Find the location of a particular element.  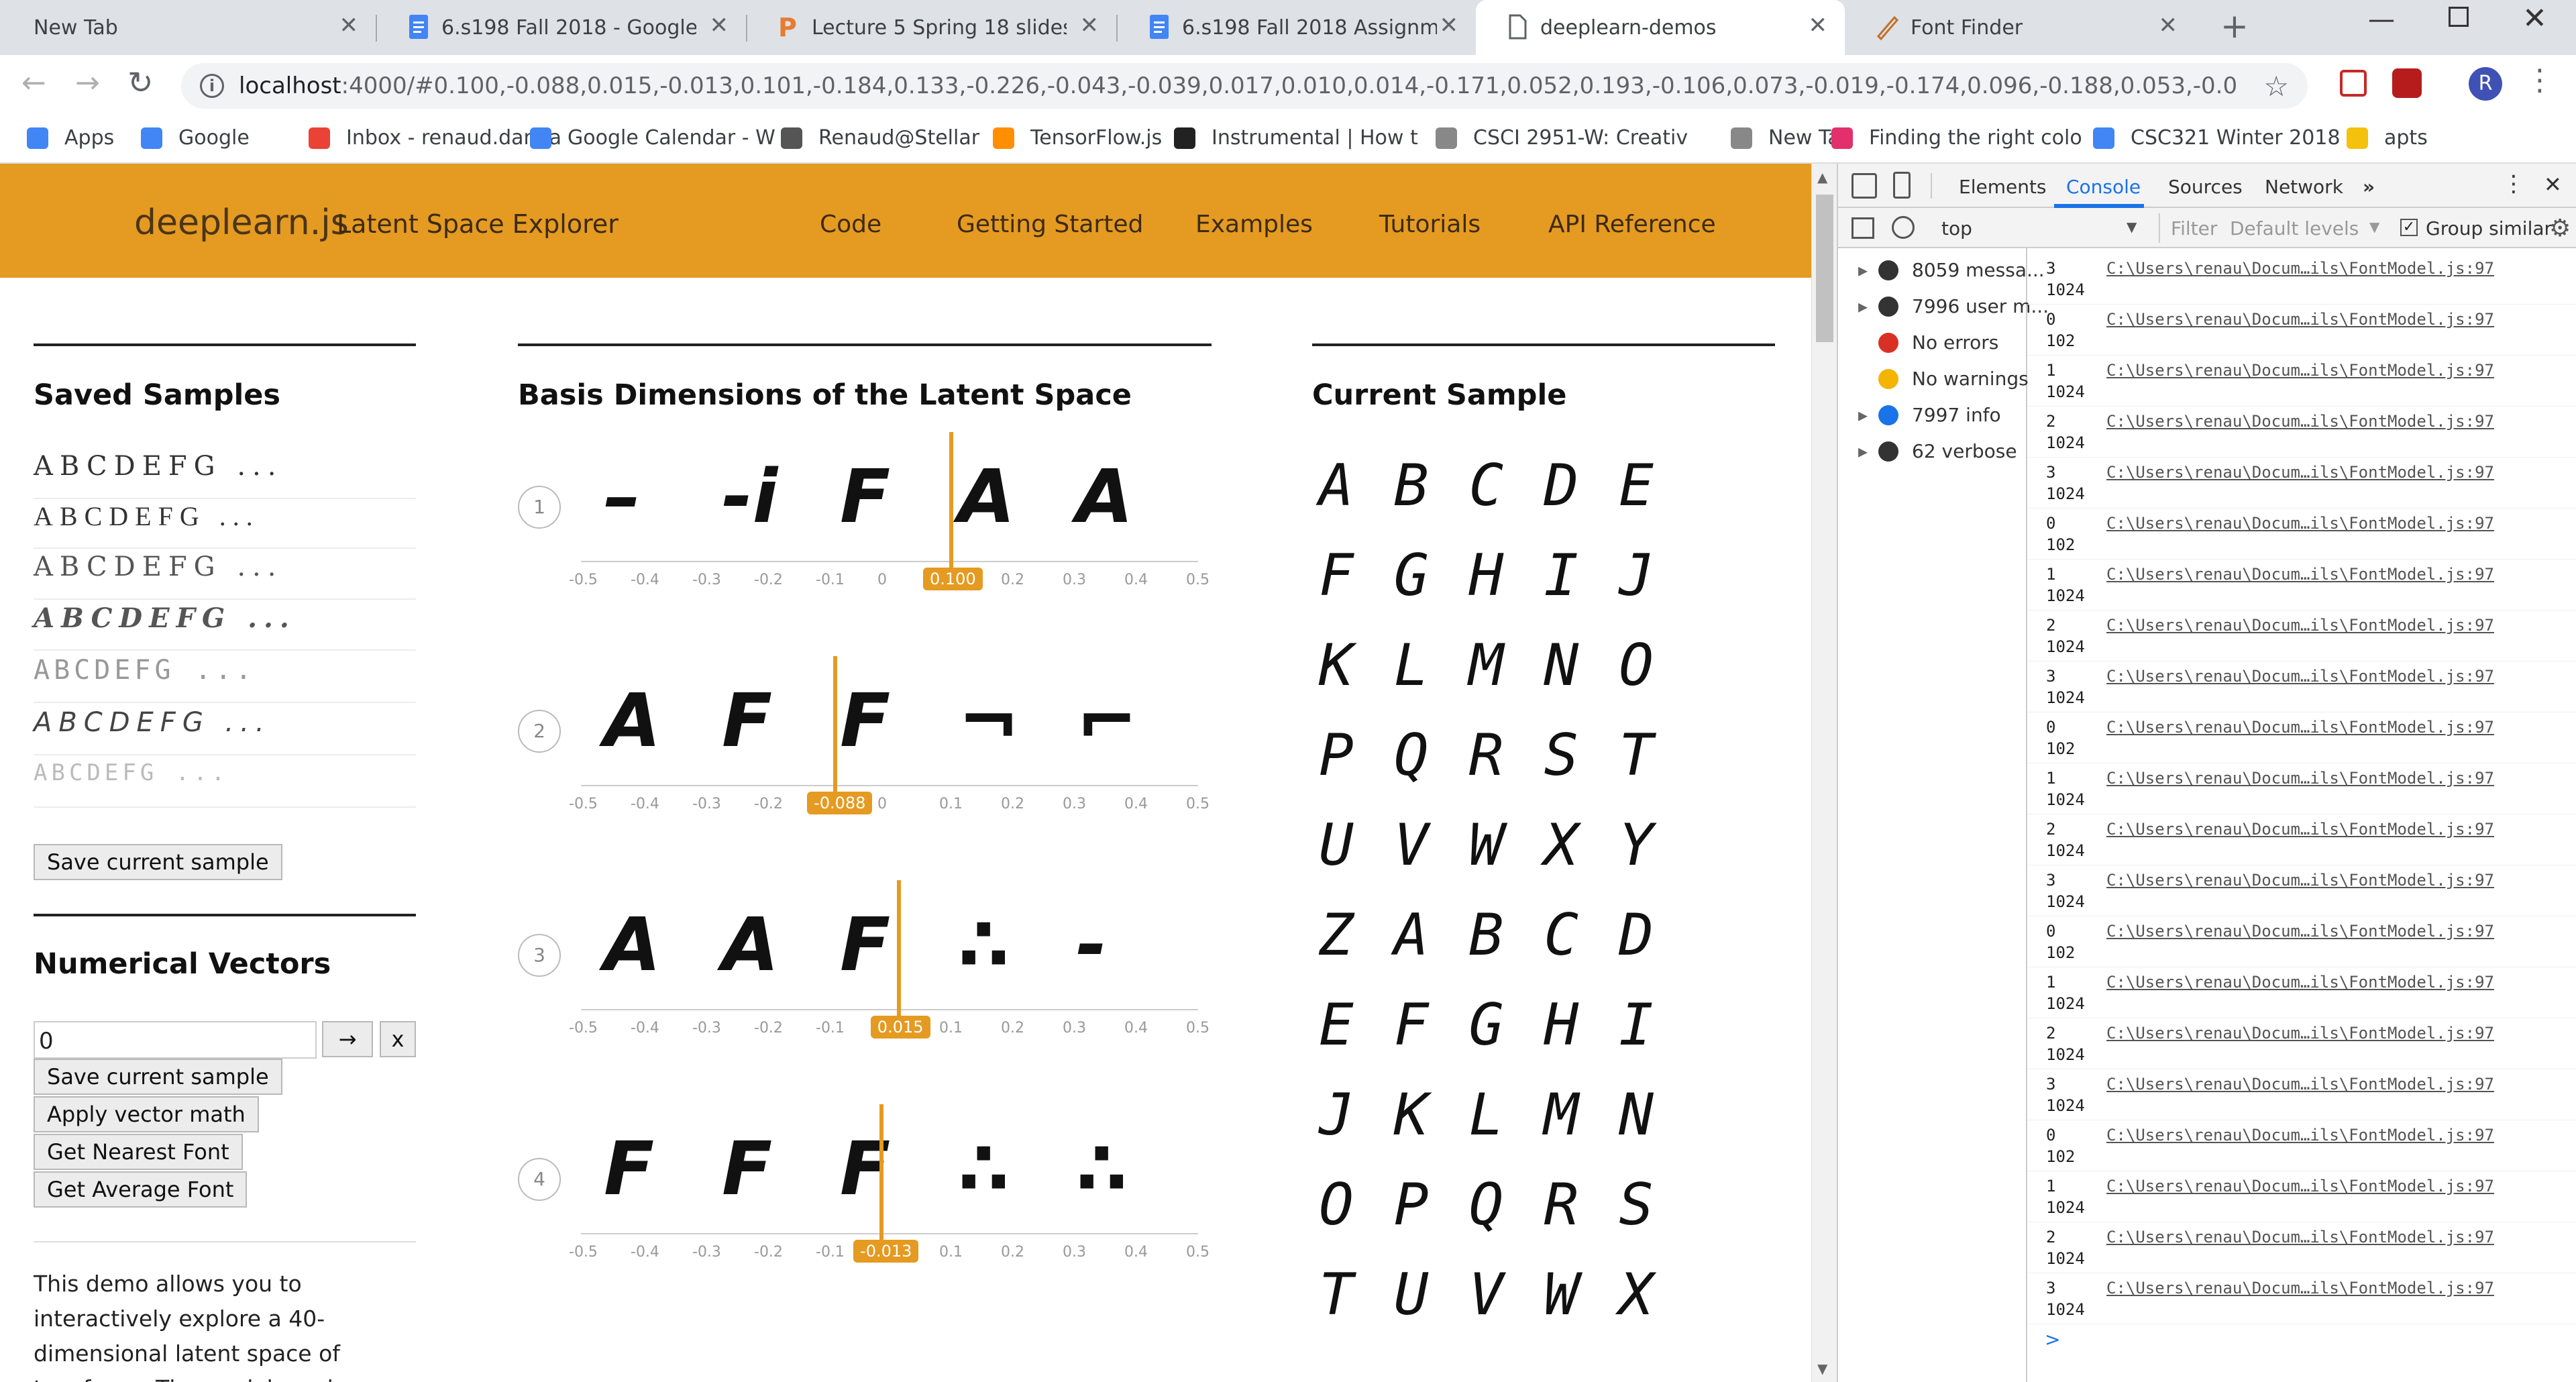

info-icon: i is located at coordinates (212, 86).